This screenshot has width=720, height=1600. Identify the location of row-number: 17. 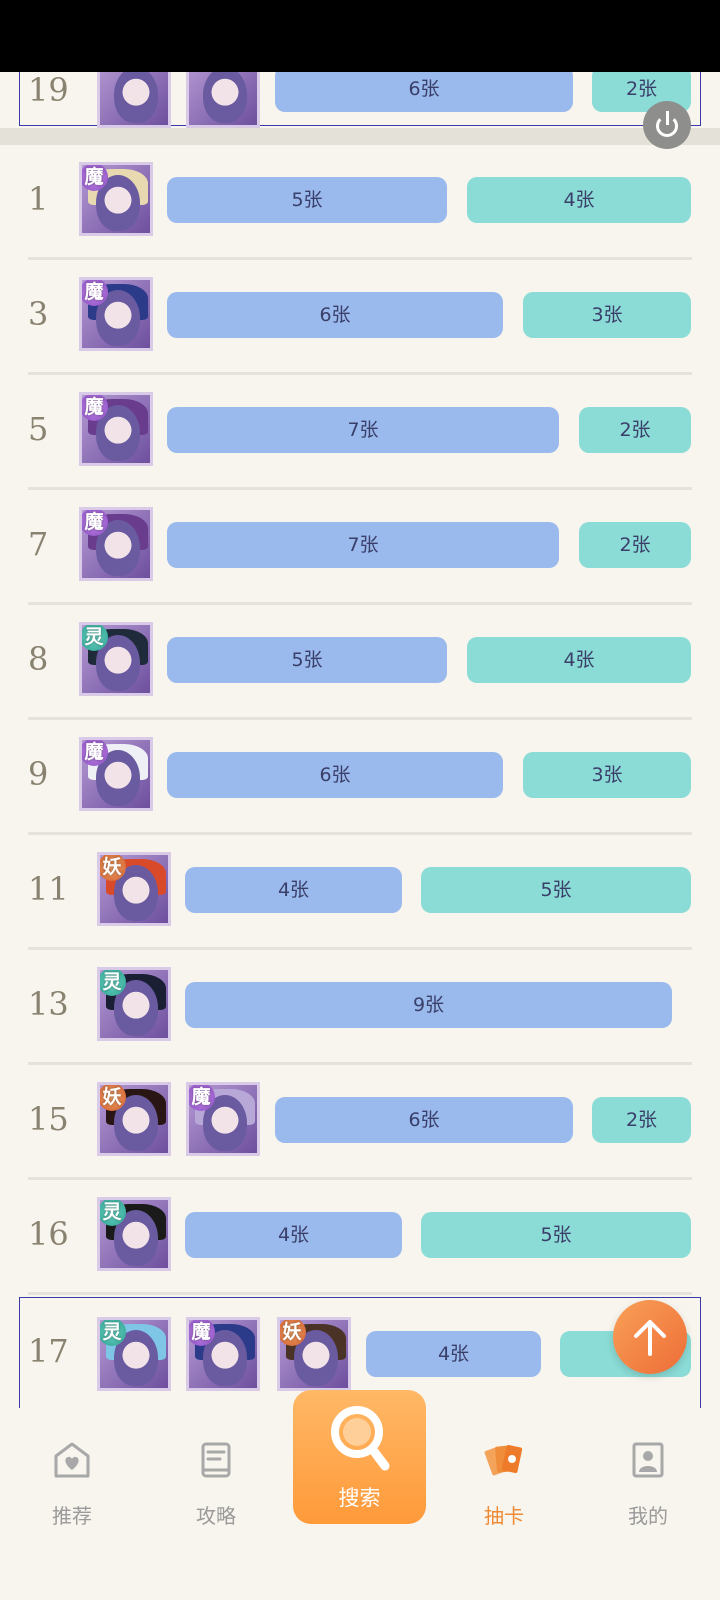
(48, 1351).